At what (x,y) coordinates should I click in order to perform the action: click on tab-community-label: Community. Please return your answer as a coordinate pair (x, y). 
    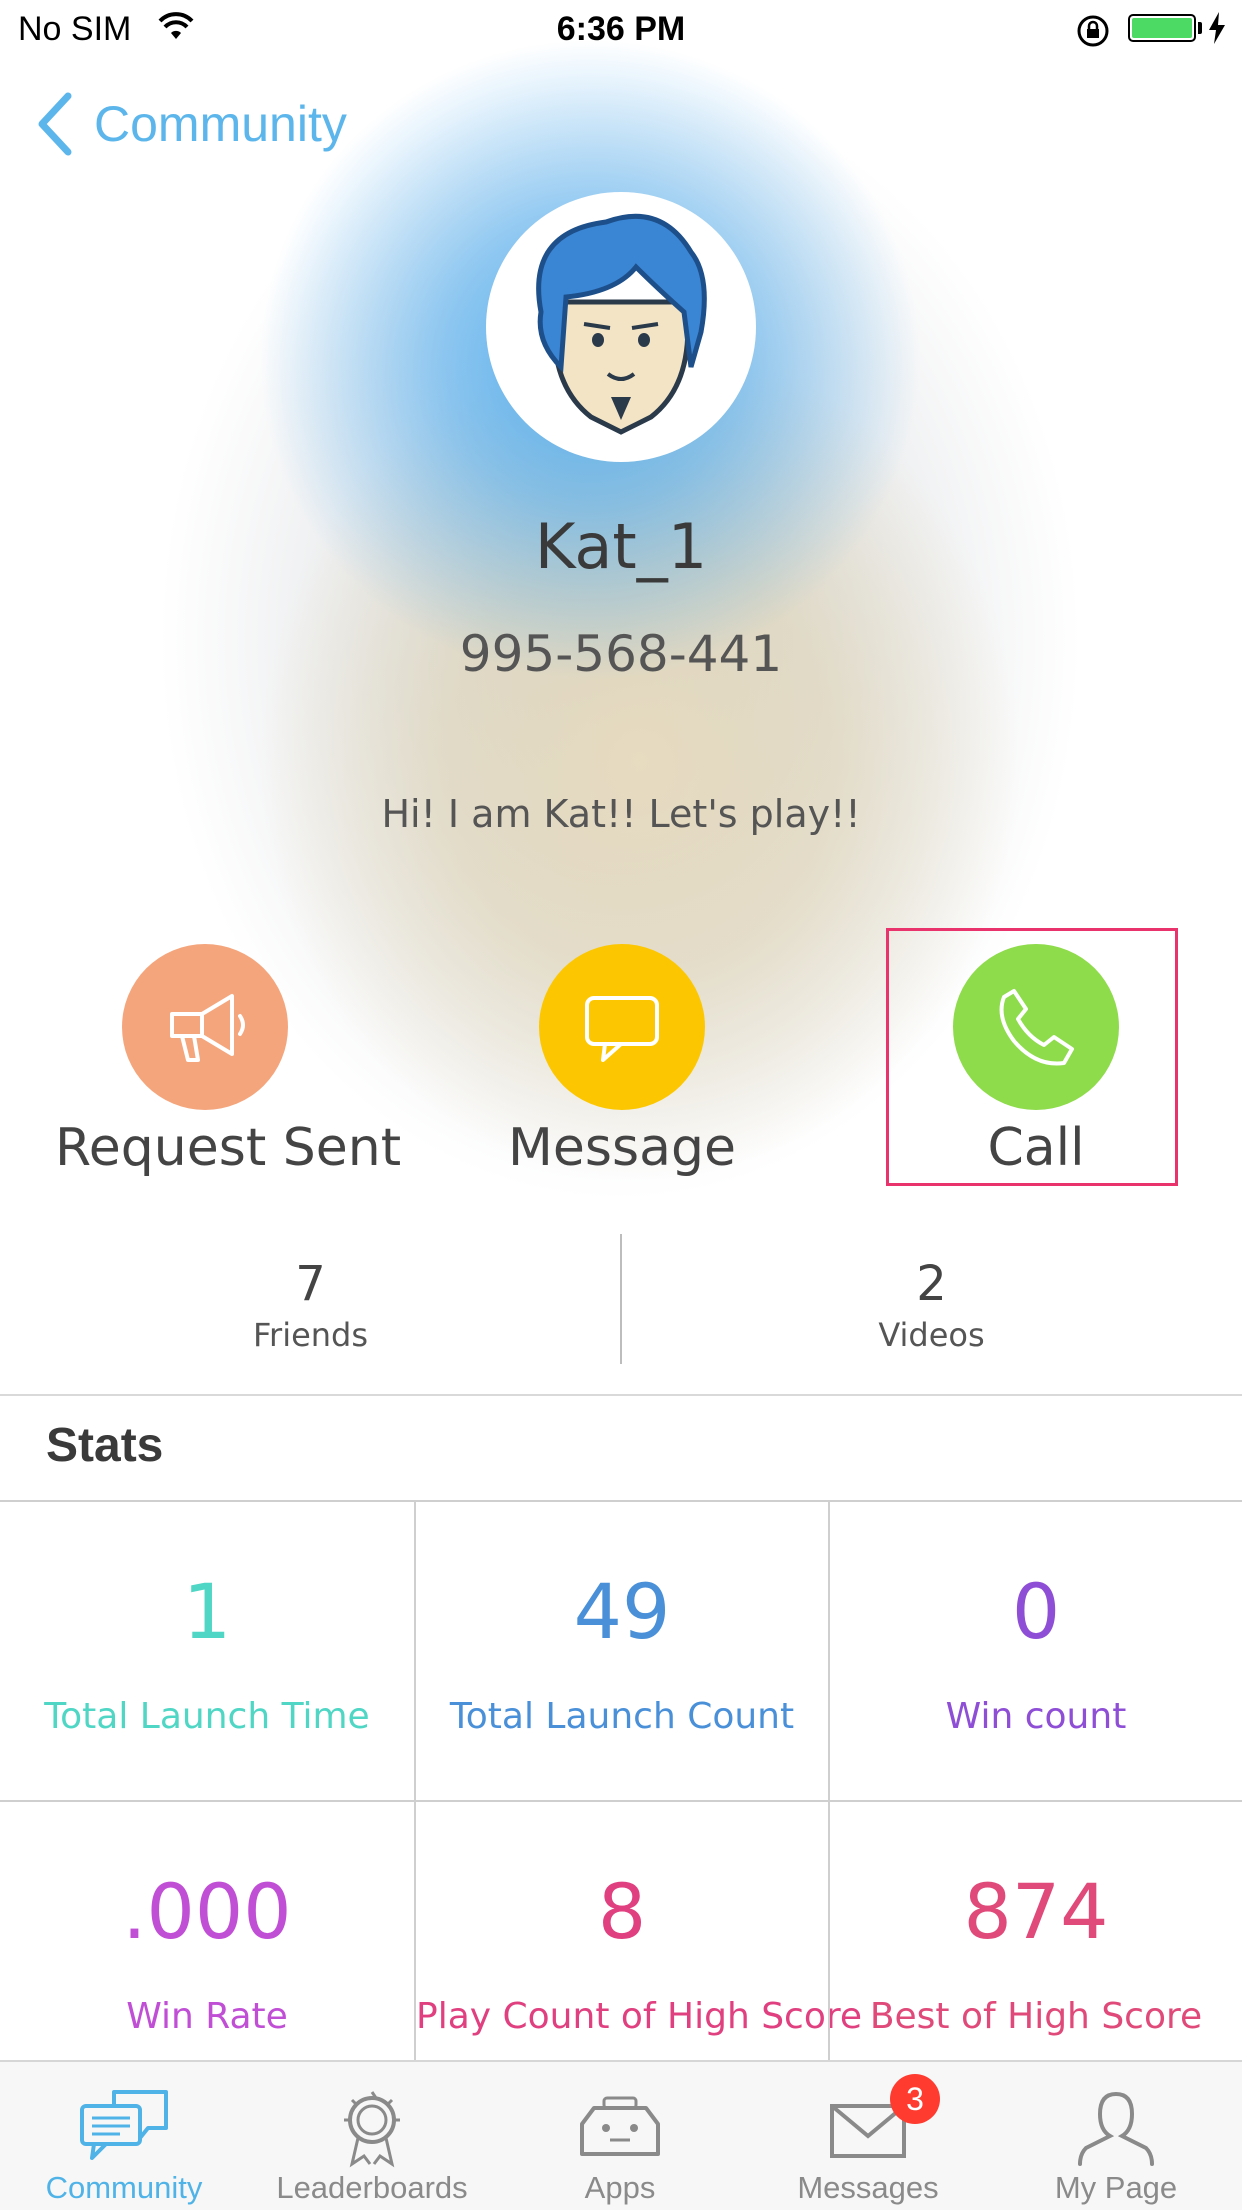
    Looking at the image, I should click on (124, 2187).